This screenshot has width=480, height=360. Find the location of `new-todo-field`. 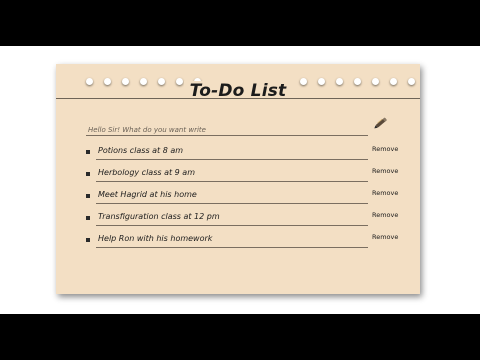

new-todo-field is located at coordinates (229, 127).